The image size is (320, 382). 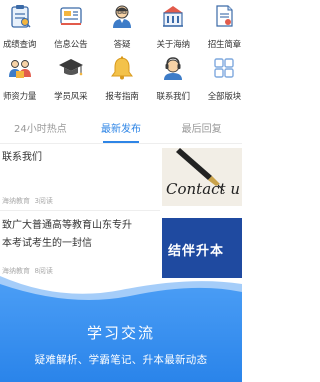 What do you see at coordinates (16, 201) in the screenshot?
I see `post-source: 海纳教育` at bounding box center [16, 201].